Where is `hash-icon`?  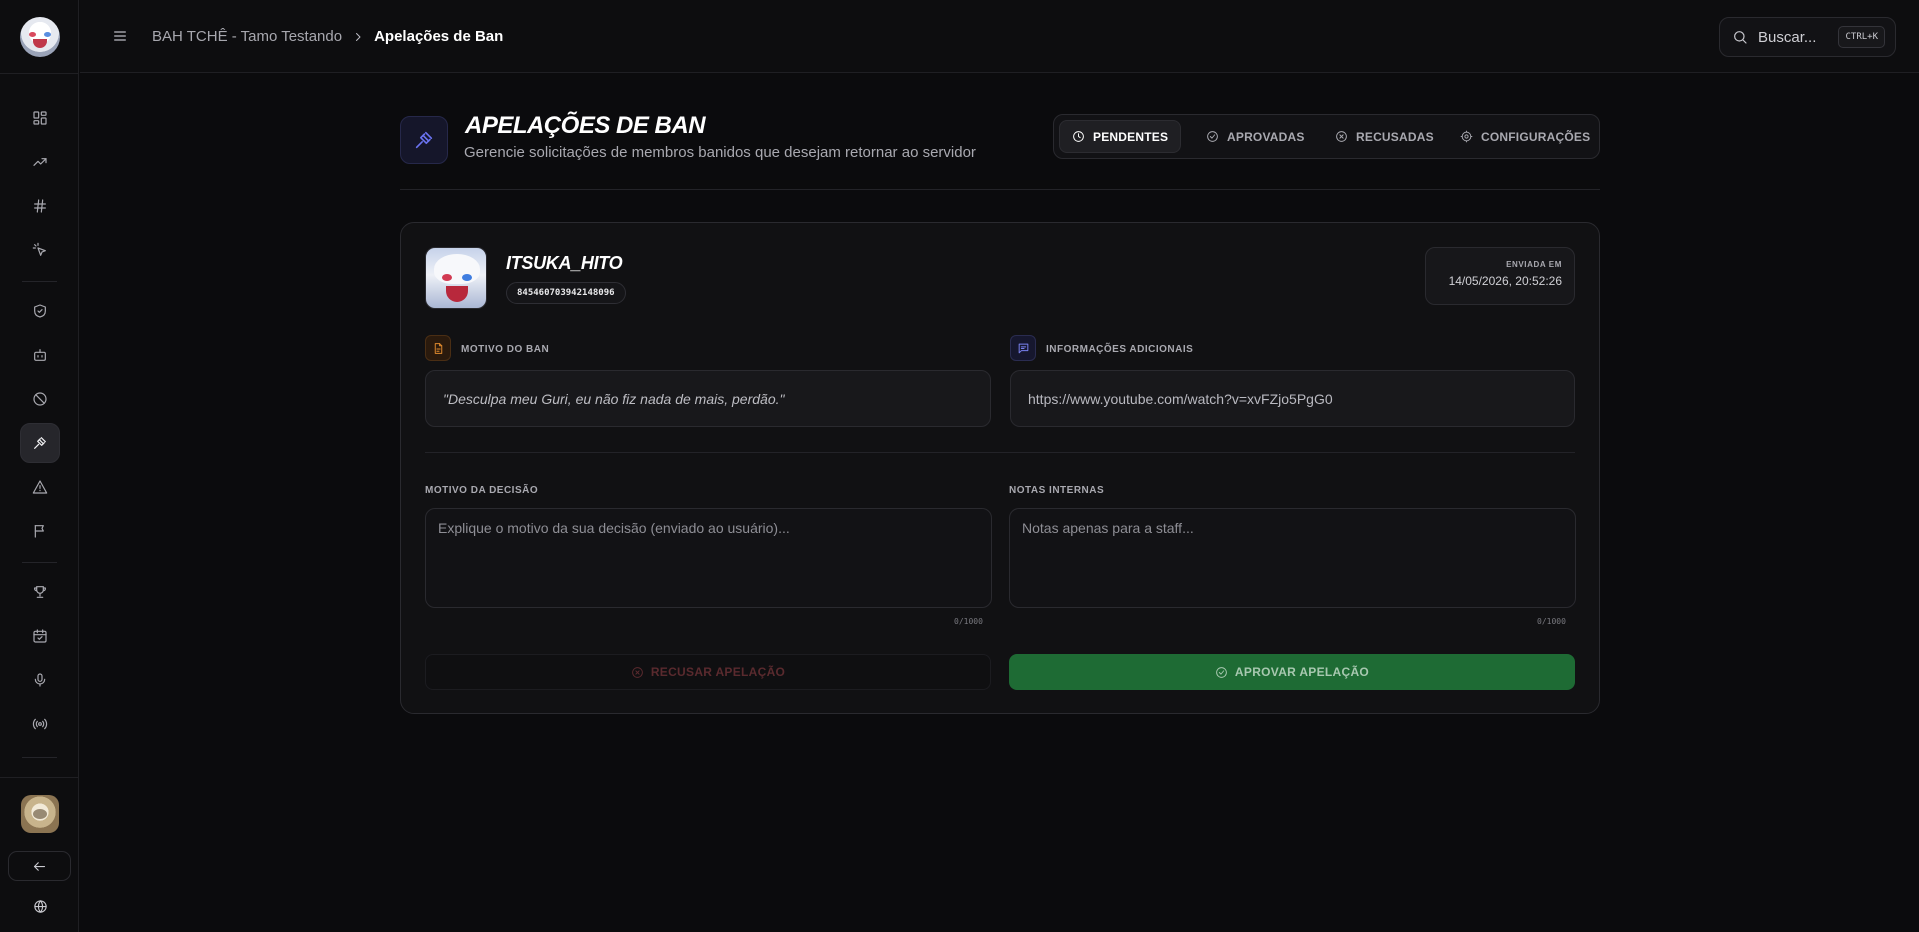
hash-icon is located at coordinates (40, 206).